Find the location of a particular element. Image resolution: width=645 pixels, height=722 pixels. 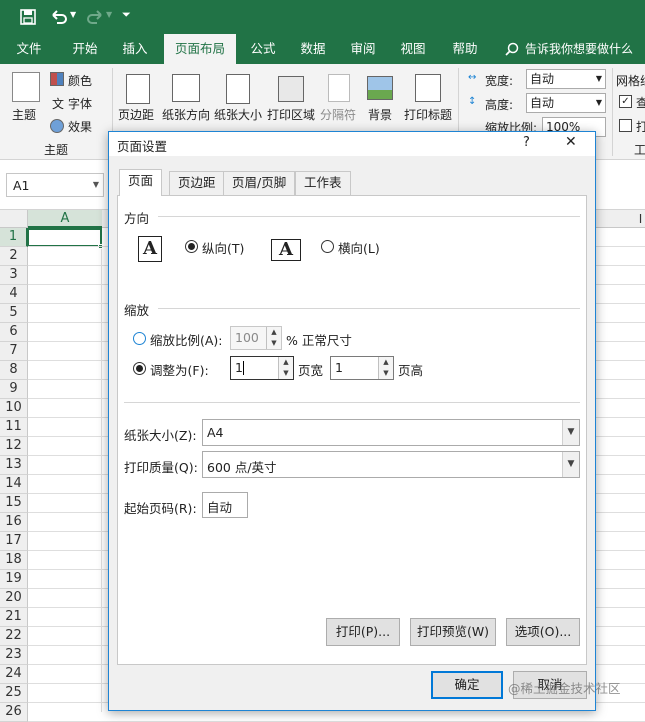

adjust-to-label: 缩放比例(A): is located at coordinates (186, 339).